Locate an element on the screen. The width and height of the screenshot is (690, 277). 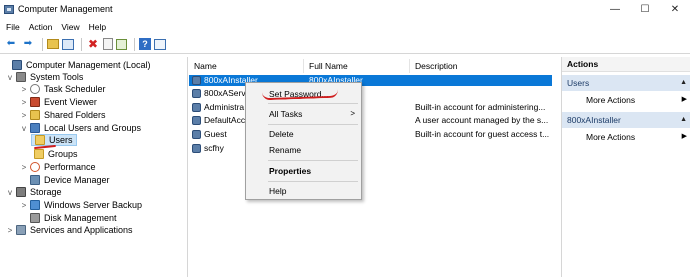
forward-arrow-icon: ➡ is located at coordinates (28, 44).